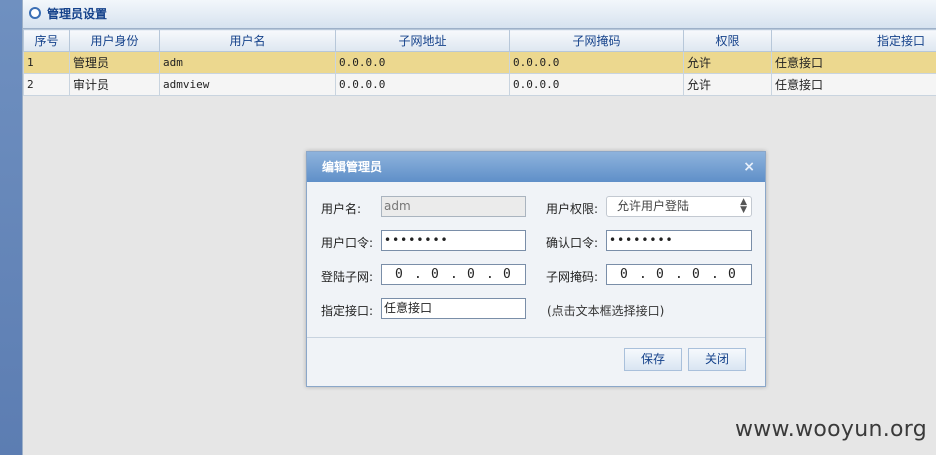  Describe the element at coordinates (679, 240) in the screenshot. I see `confirm-password-field: ••••••••` at that location.